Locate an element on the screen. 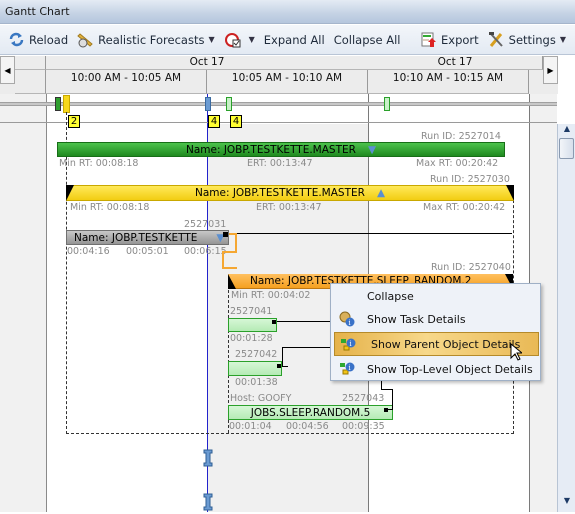 This screenshot has height=514, width=575. menu-item-show-top-level-object-details: i Show Top-Level Object Details is located at coordinates (435, 369).